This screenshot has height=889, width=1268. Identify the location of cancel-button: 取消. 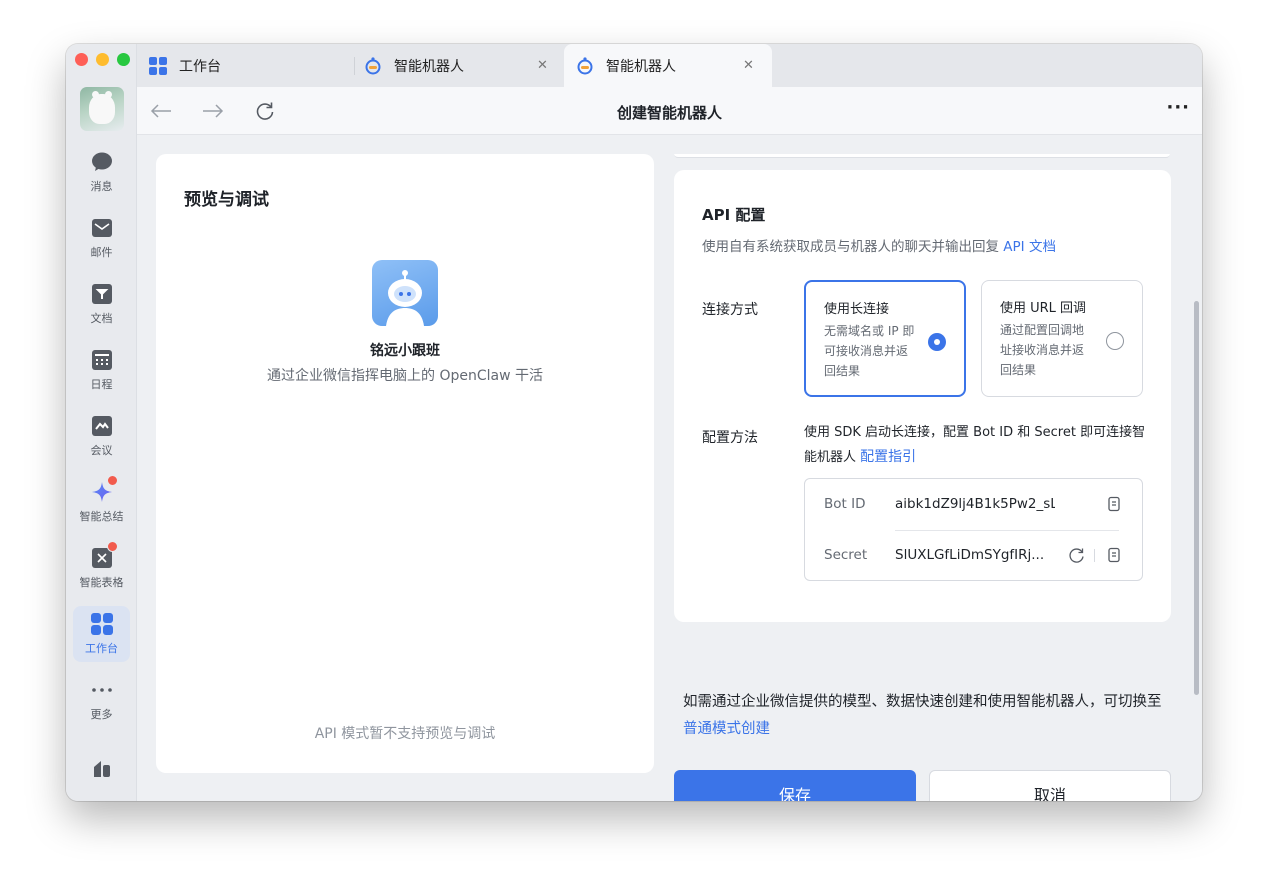
(1050, 785).